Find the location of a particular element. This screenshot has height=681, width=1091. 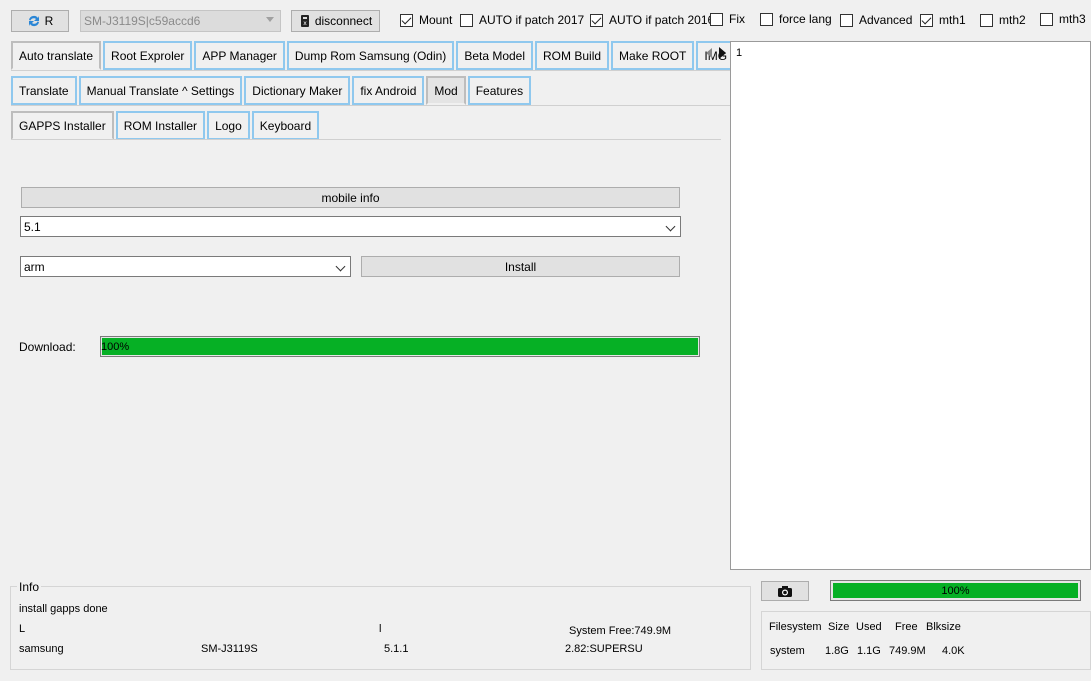

checkbox-label: AUTO if patch 2016 is located at coordinates (662, 20).